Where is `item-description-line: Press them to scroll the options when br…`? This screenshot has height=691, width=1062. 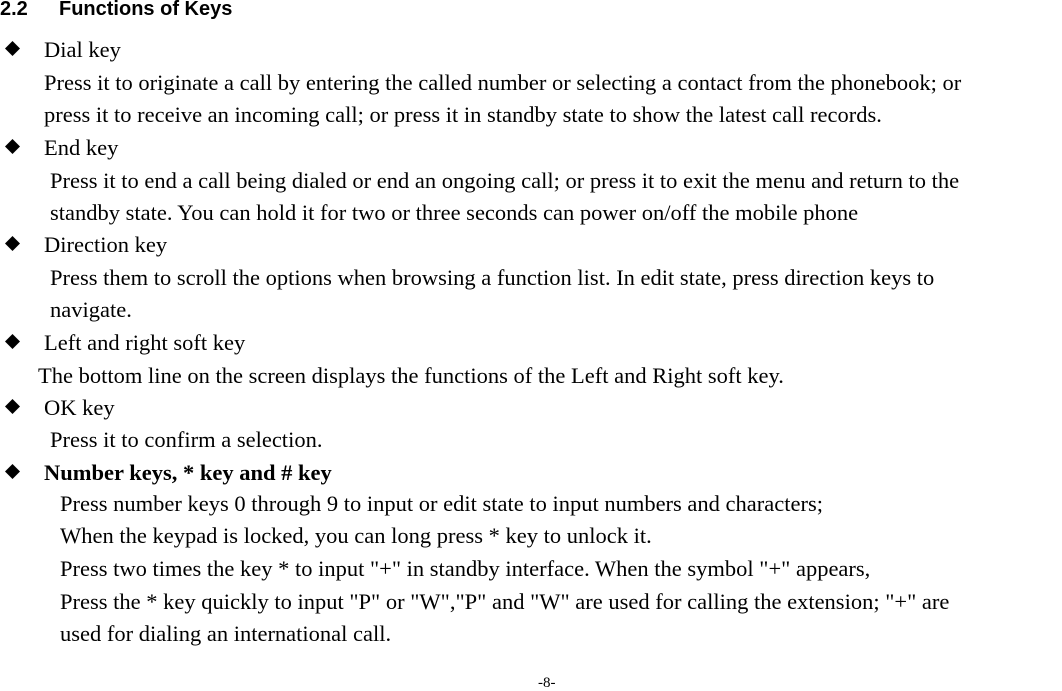 item-description-line: Press them to scroll the options when br… is located at coordinates (492, 277).